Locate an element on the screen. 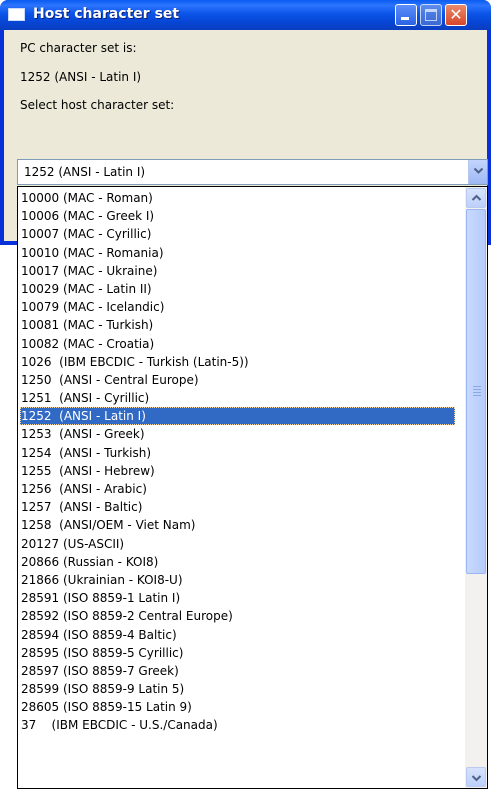 The width and height of the screenshot is (491, 789). list-item: 28591 (ISO 8859-1 Latin I) is located at coordinates (237, 598).